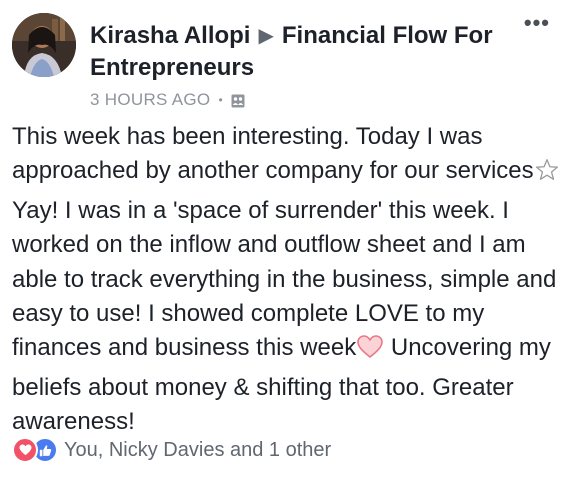 This screenshot has width=572, height=479. I want to click on reactions-summary: You, Nicky Davies and 1 other, so click(197, 450).